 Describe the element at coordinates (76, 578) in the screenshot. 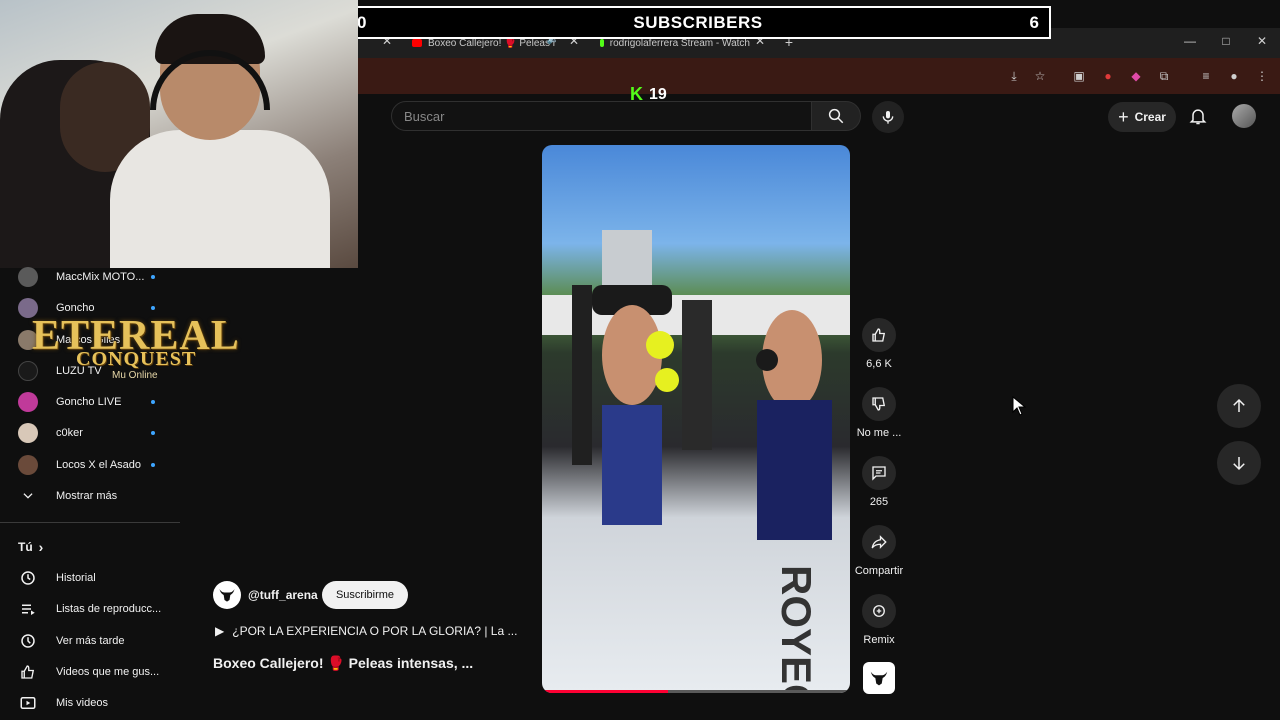

I see `sidebar-item-label: Historial` at that location.